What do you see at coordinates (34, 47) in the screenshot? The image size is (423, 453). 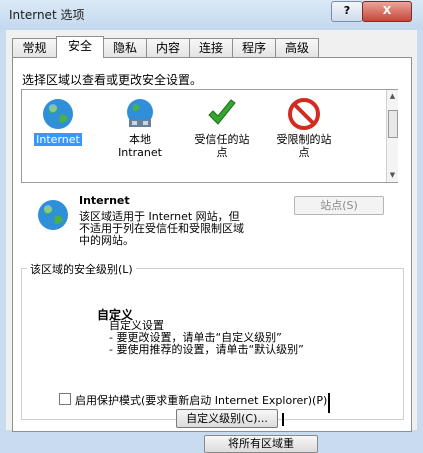 I see `tab-general: 常规` at bounding box center [34, 47].